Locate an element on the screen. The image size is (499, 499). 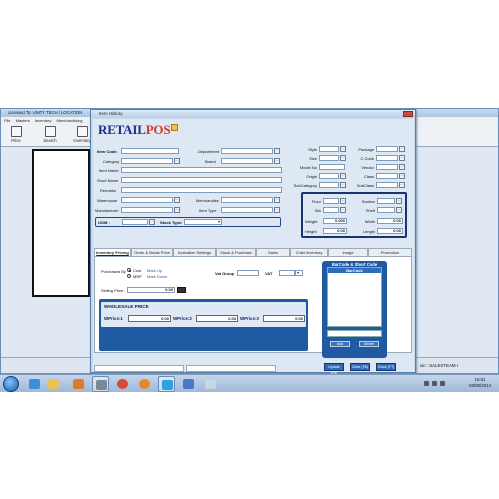
taskbar-chrome is located at coordinates (122, 384).